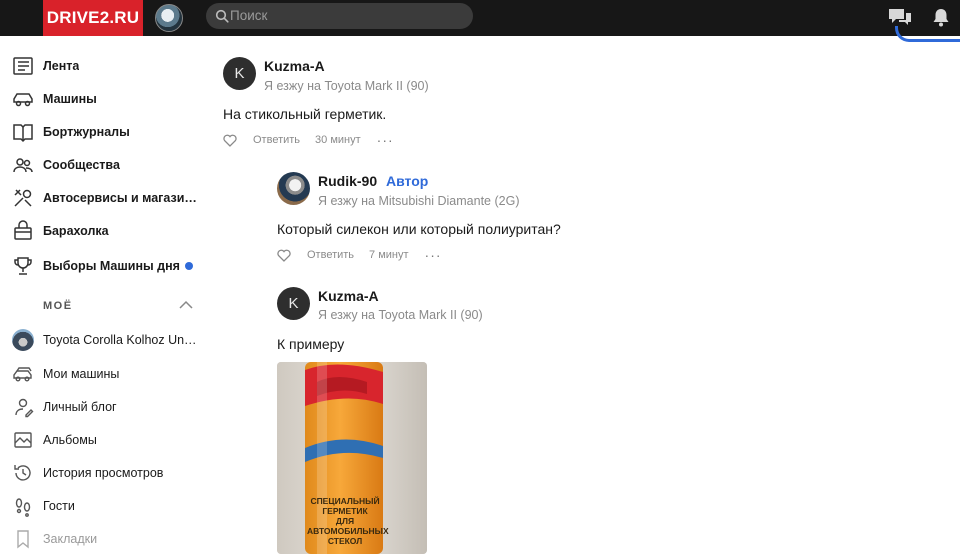  I want to click on sidebar-item-logbooks: Бортжурналы, so click(107, 132).